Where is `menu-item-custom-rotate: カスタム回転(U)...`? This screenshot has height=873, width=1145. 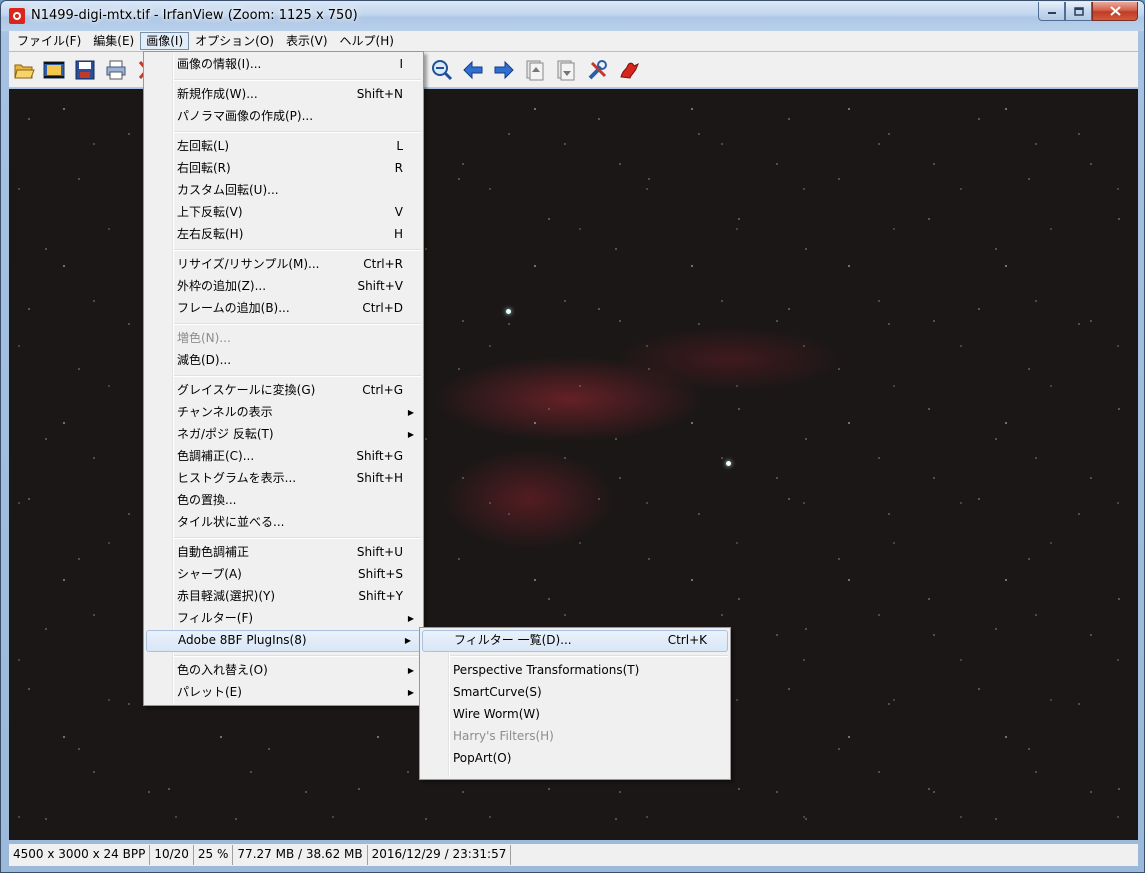
menu-item-custom-rotate: カスタム回転(U)... is located at coordinates (283, 191).